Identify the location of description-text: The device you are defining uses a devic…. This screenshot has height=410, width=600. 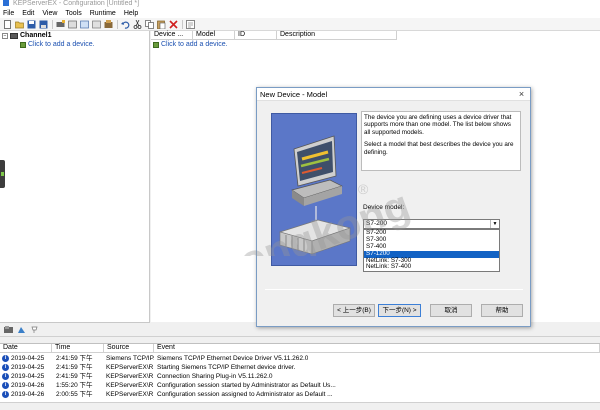
(438, 125).